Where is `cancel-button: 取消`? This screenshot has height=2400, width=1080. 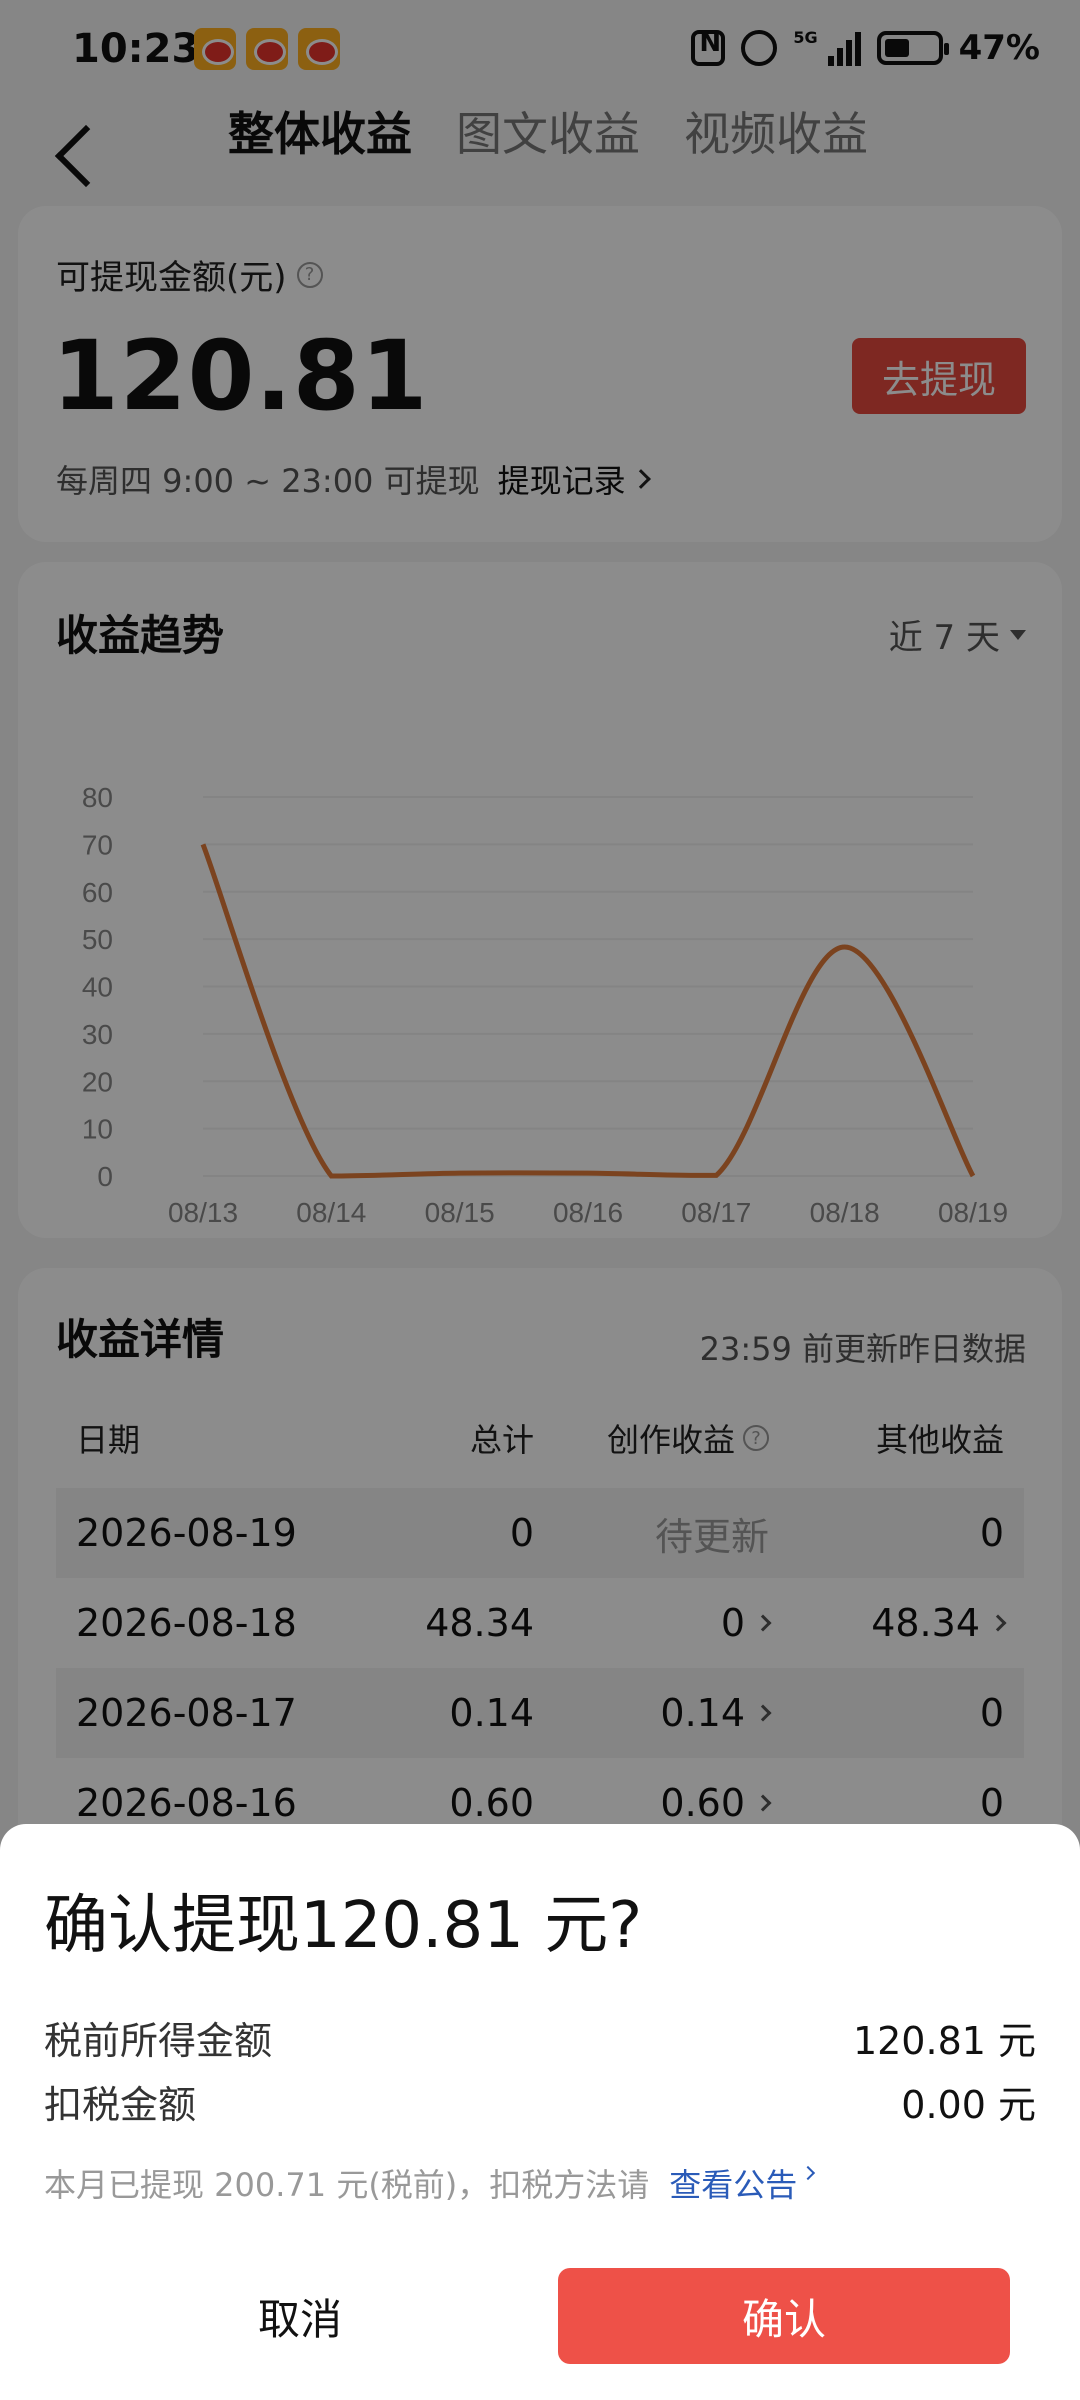
cancel-button: 取消 is located at coordinates (300, 2316).